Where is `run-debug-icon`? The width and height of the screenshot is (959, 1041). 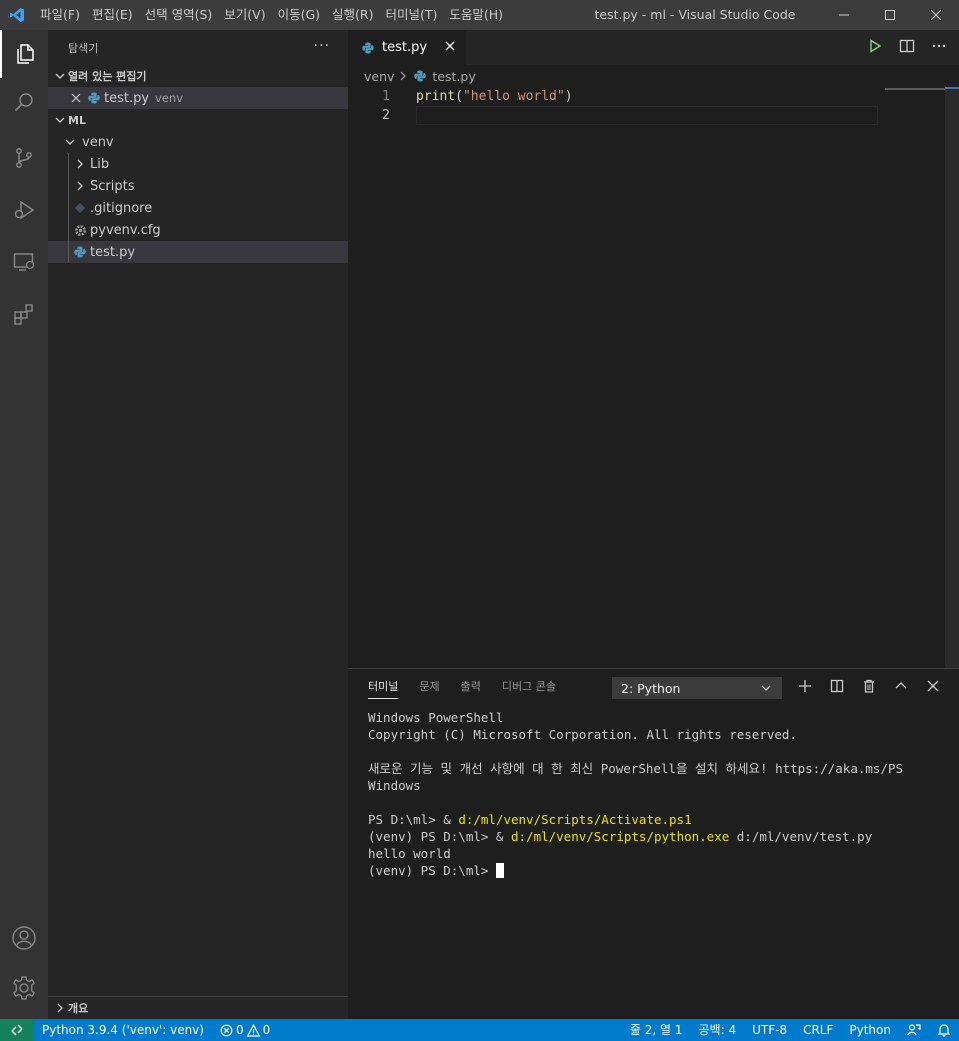 run-debug-icon is located at coordinates (24, 210).